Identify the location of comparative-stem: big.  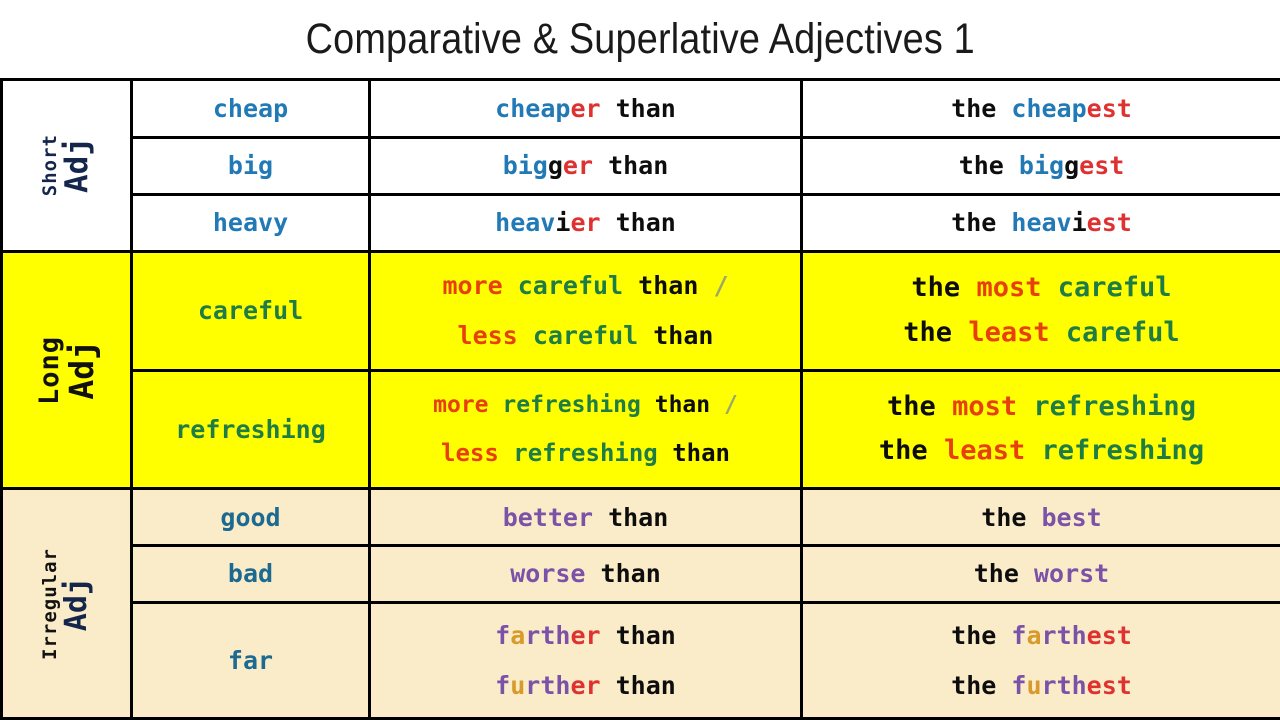
(525, 166).